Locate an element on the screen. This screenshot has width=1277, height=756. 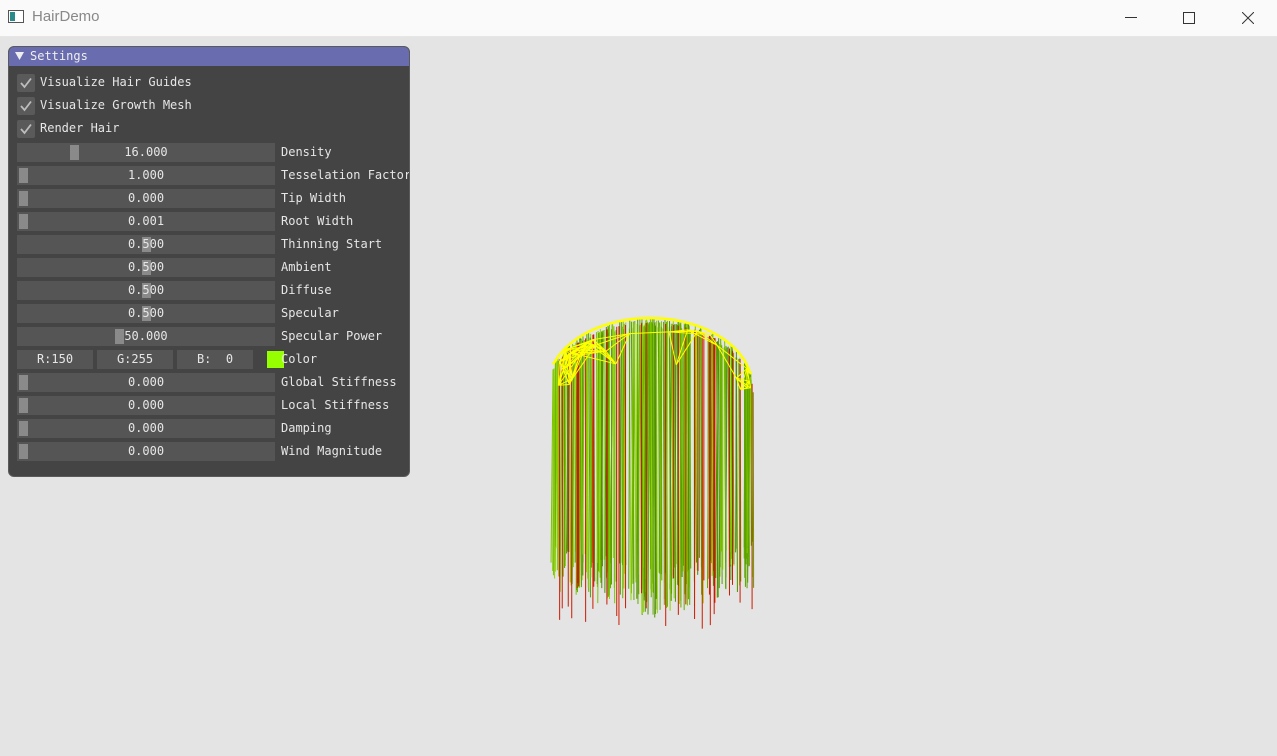
damping-slider: 0.000 is located at coordinates (146, 428).